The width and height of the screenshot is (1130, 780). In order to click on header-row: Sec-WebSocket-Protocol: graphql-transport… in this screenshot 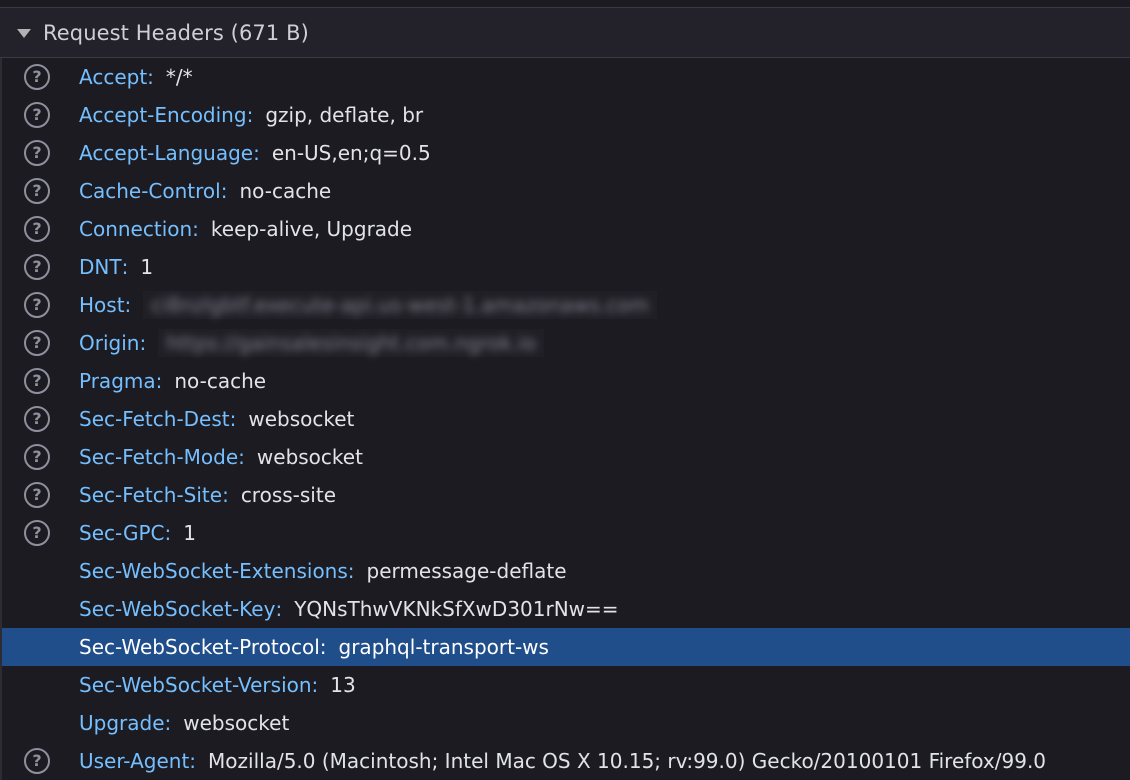, I will do `click(566, 647)`.